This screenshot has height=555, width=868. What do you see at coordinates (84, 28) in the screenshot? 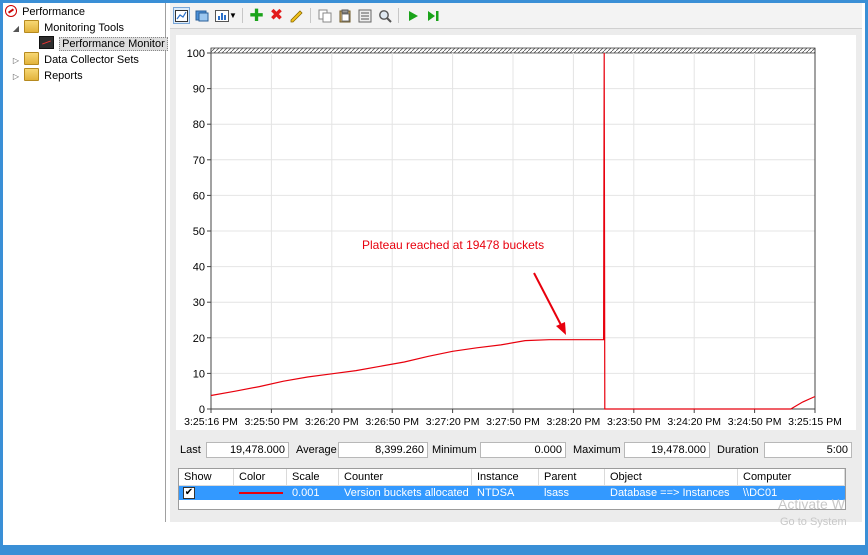
I see `tree-item-label: Monitoring Tools` at bounding box center [84, 28].